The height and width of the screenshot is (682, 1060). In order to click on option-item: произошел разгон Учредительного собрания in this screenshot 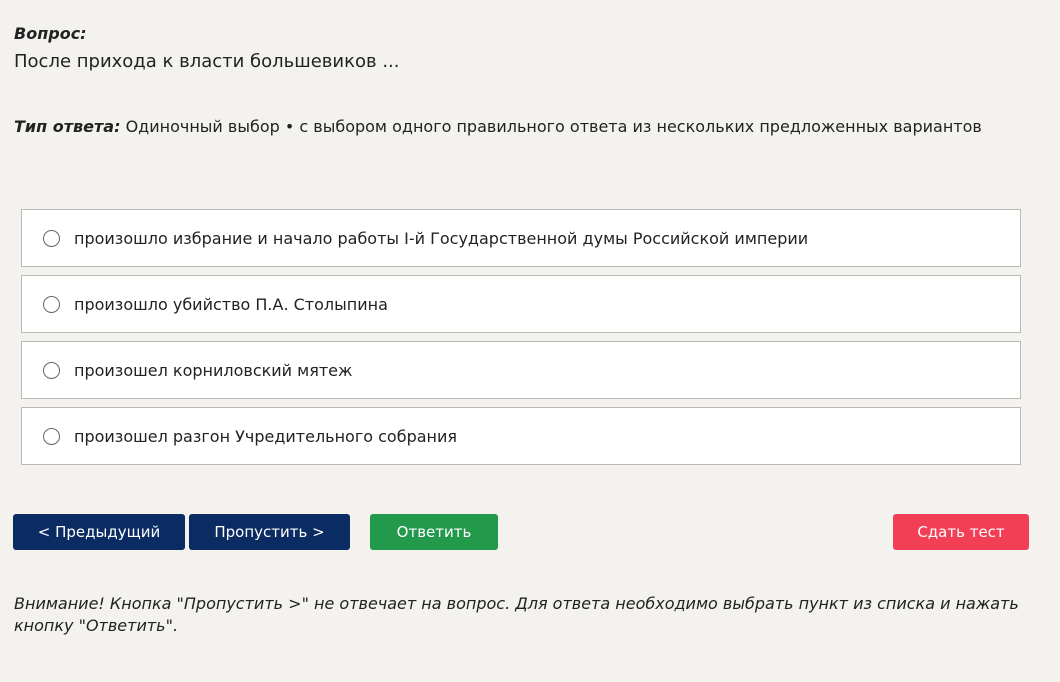, I will do `click(521, 436)`.